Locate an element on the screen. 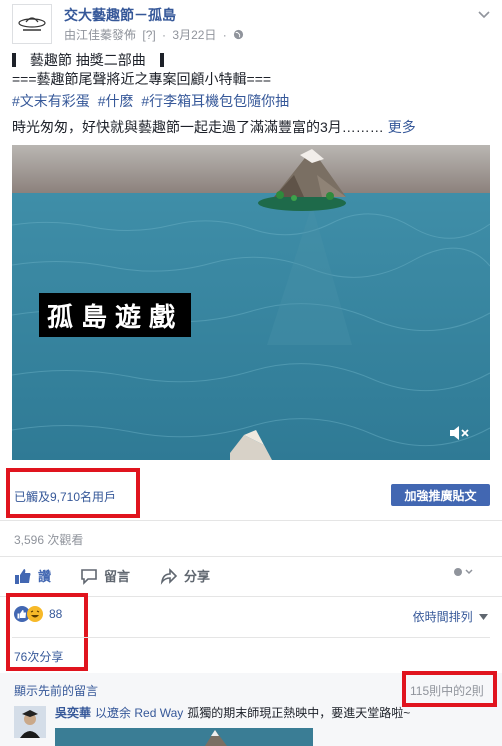  sort-label: 依時間排列 is located at coordinates (442, 617).